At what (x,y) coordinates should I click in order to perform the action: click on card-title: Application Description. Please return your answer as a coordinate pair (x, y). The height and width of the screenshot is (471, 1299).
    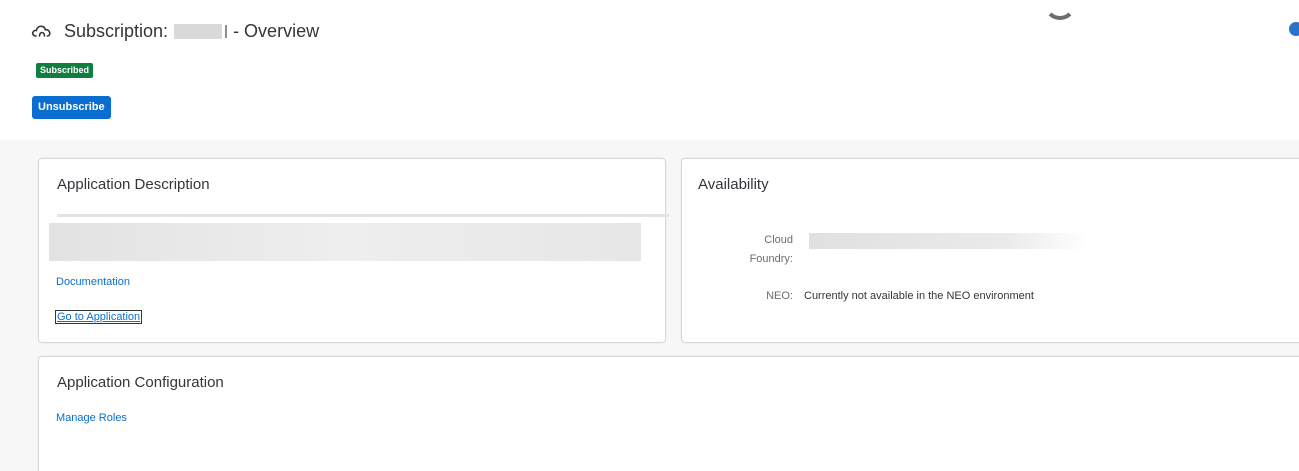
    Looking at the image, I should click on (133, 184).